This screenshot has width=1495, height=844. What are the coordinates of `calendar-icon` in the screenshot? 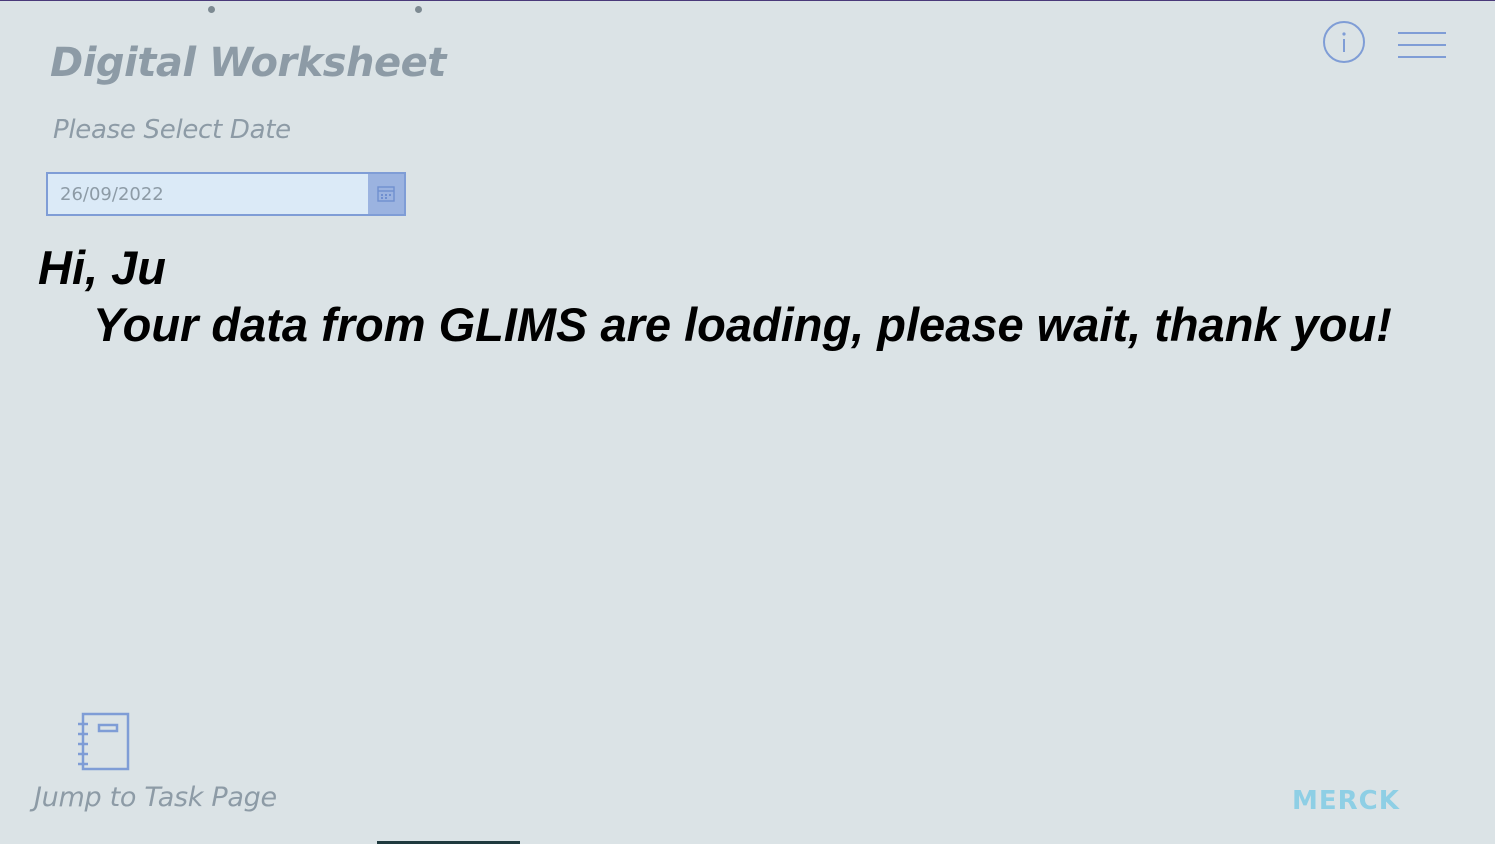 It's located at (386, 194).